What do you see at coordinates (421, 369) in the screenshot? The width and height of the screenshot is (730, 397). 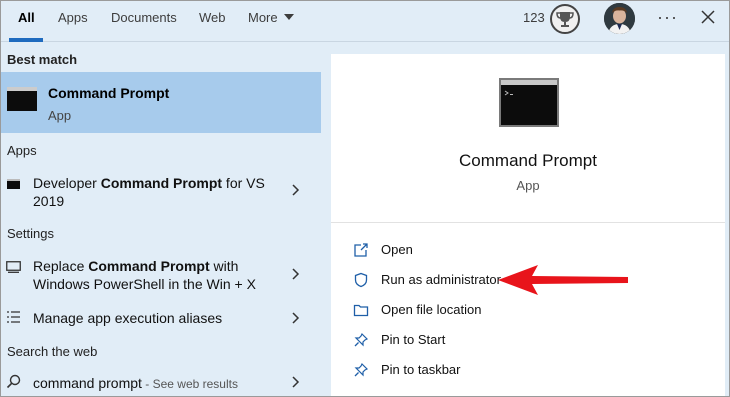 I see `action-label: Pin to taskbar` at bounding box center [421, 369].